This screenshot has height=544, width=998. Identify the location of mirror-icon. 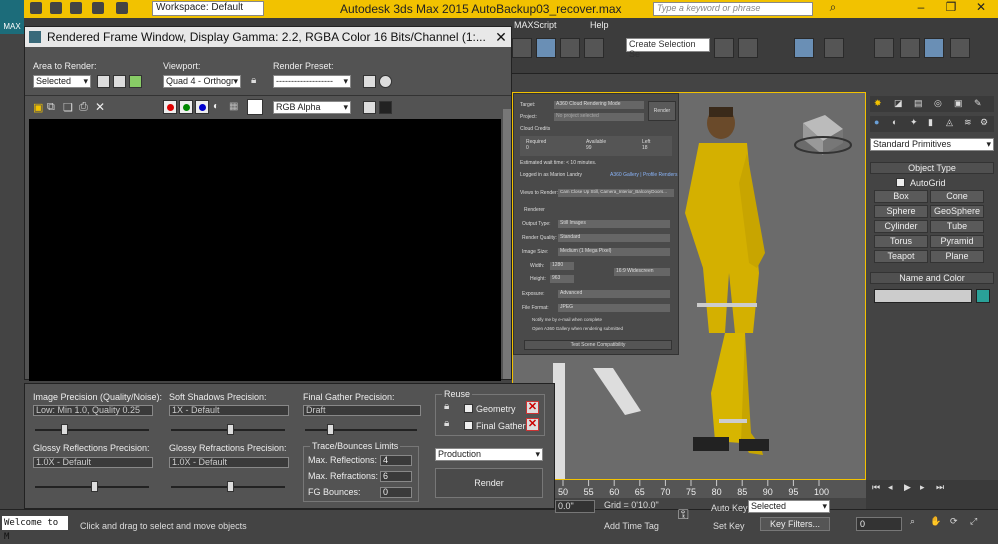
(724, 48).